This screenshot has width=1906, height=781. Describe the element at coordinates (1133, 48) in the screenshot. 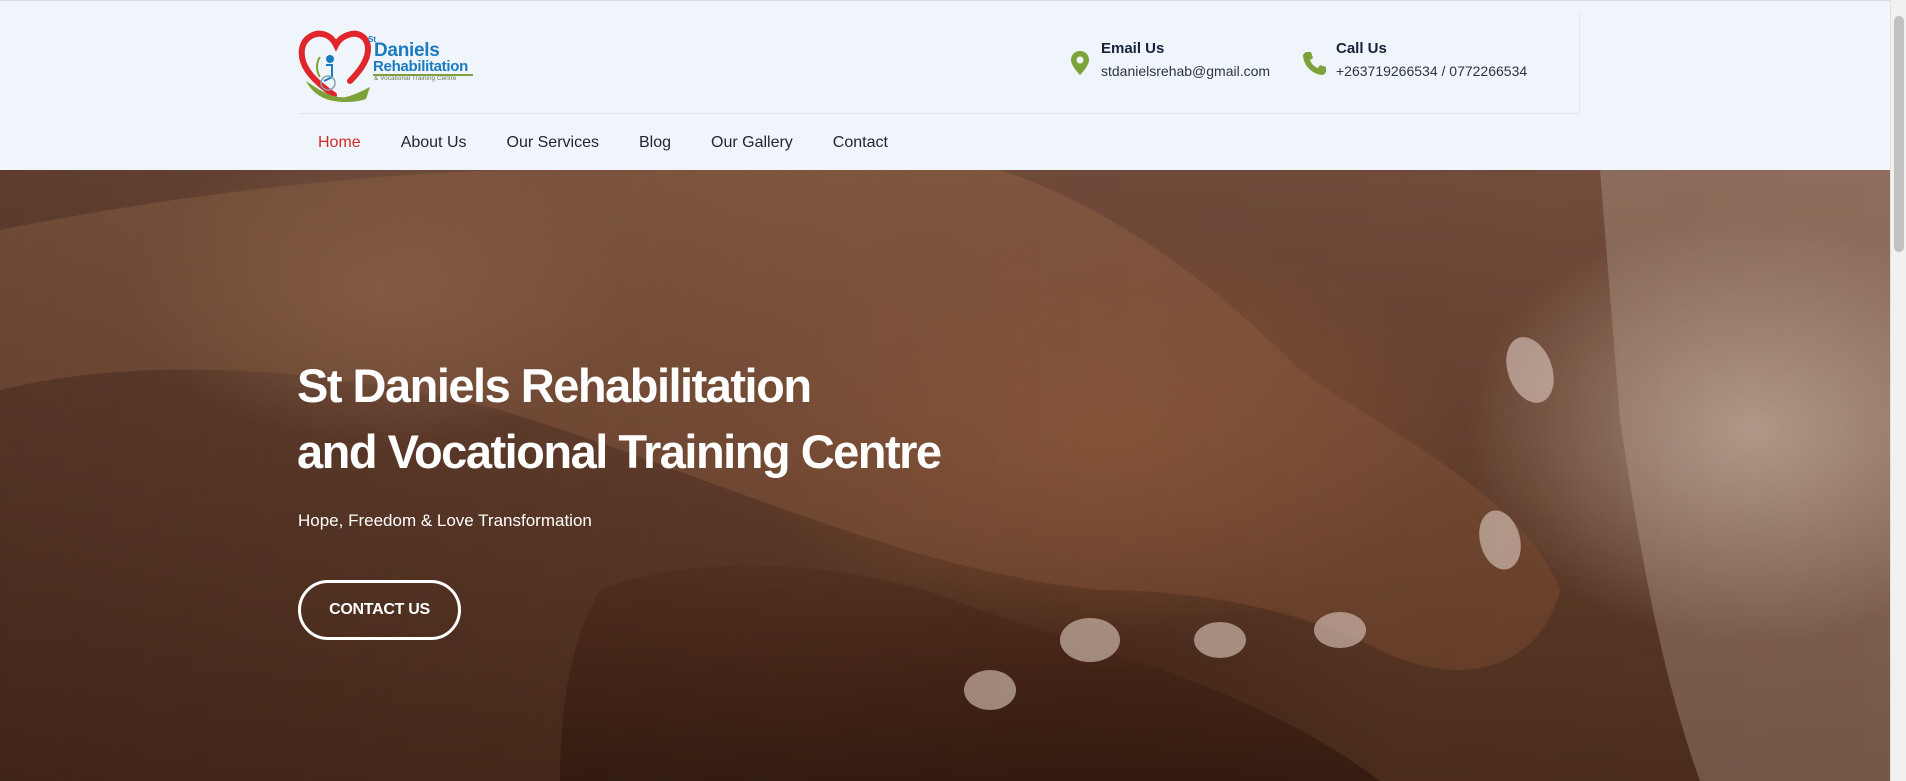

I see `email-title: Email Us` at that location.